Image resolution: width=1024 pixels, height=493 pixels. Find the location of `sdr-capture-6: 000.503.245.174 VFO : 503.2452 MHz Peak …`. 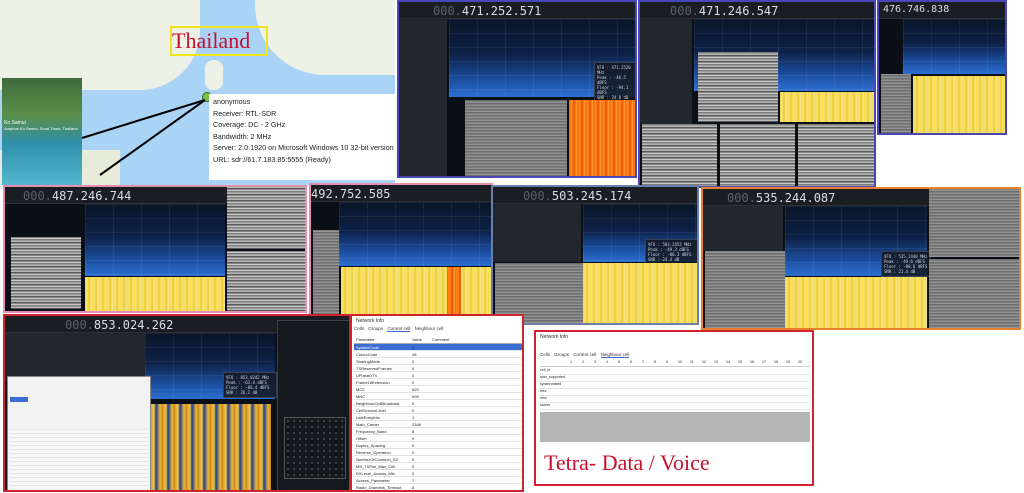

sdr-capture-6: 000.503.245.174 VFO : 503.2452 MHz Peak … is located at coordinates (595, 255).